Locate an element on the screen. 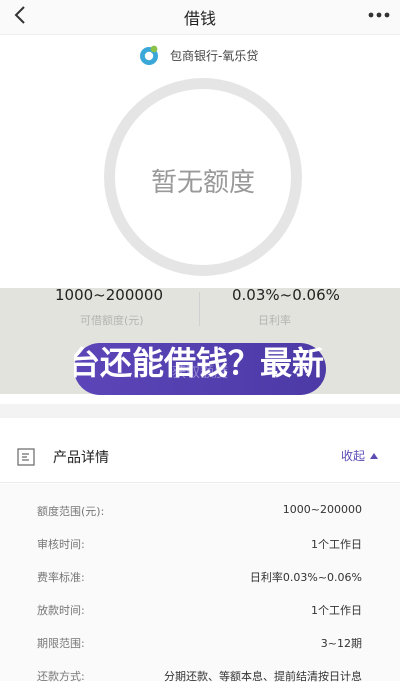 This screenshot has height=692, width=400. product-detail-title: 产品详情 is located at coordinates (81, 458).